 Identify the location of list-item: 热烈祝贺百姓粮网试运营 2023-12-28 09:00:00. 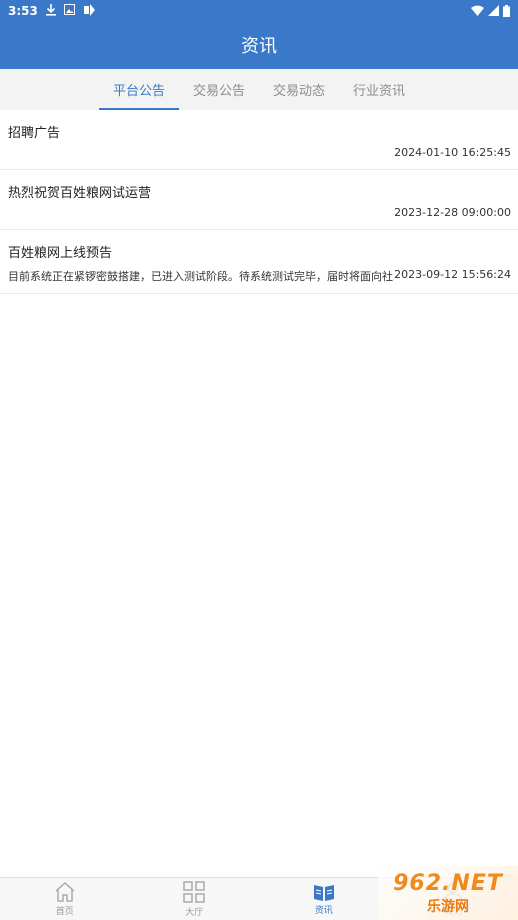
(259, 200).